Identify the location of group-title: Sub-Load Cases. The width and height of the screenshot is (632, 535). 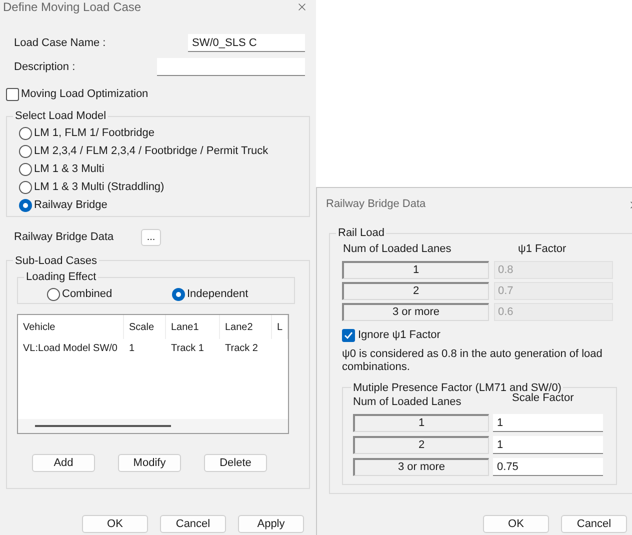
(56, 261).